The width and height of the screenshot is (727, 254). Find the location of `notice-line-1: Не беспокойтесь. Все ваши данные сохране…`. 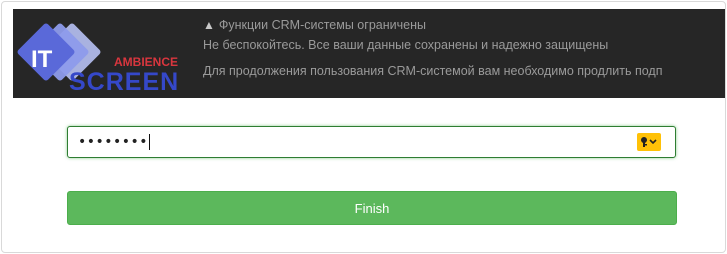

notice-line-1: Не беспокойтесь. Все ваши данные сохране… is located at coordinates (406, 45).